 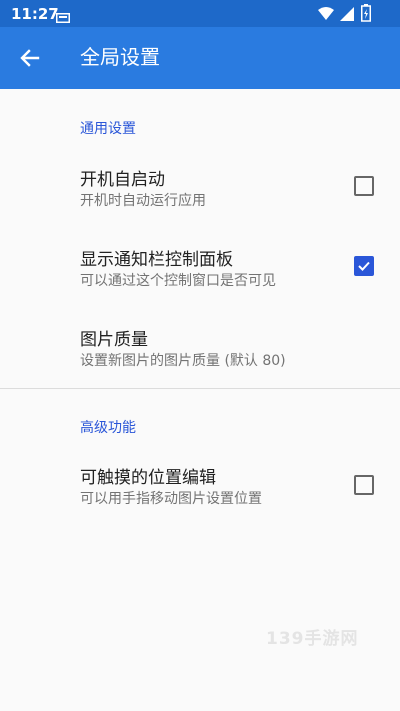 What do you see at coordinates (200, 58) in the screenshot?
I see `app-bar: 全局设置` at bounding box center [200, 58].